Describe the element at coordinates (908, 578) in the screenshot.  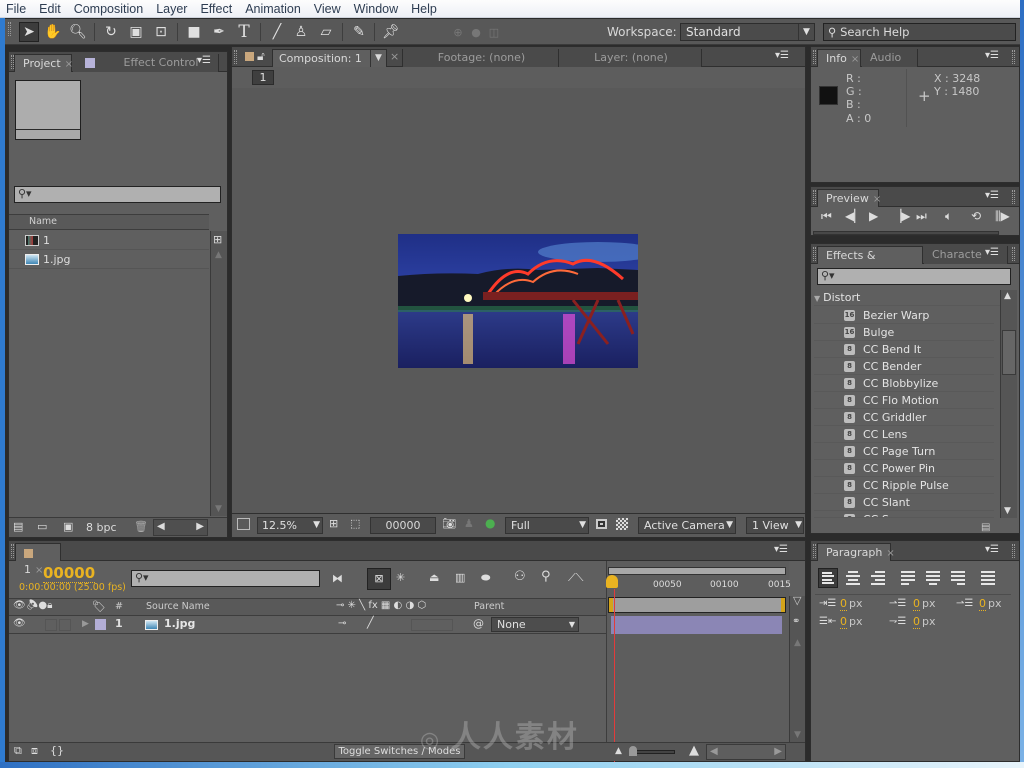
I see `justify-last-left-icon` at that location.